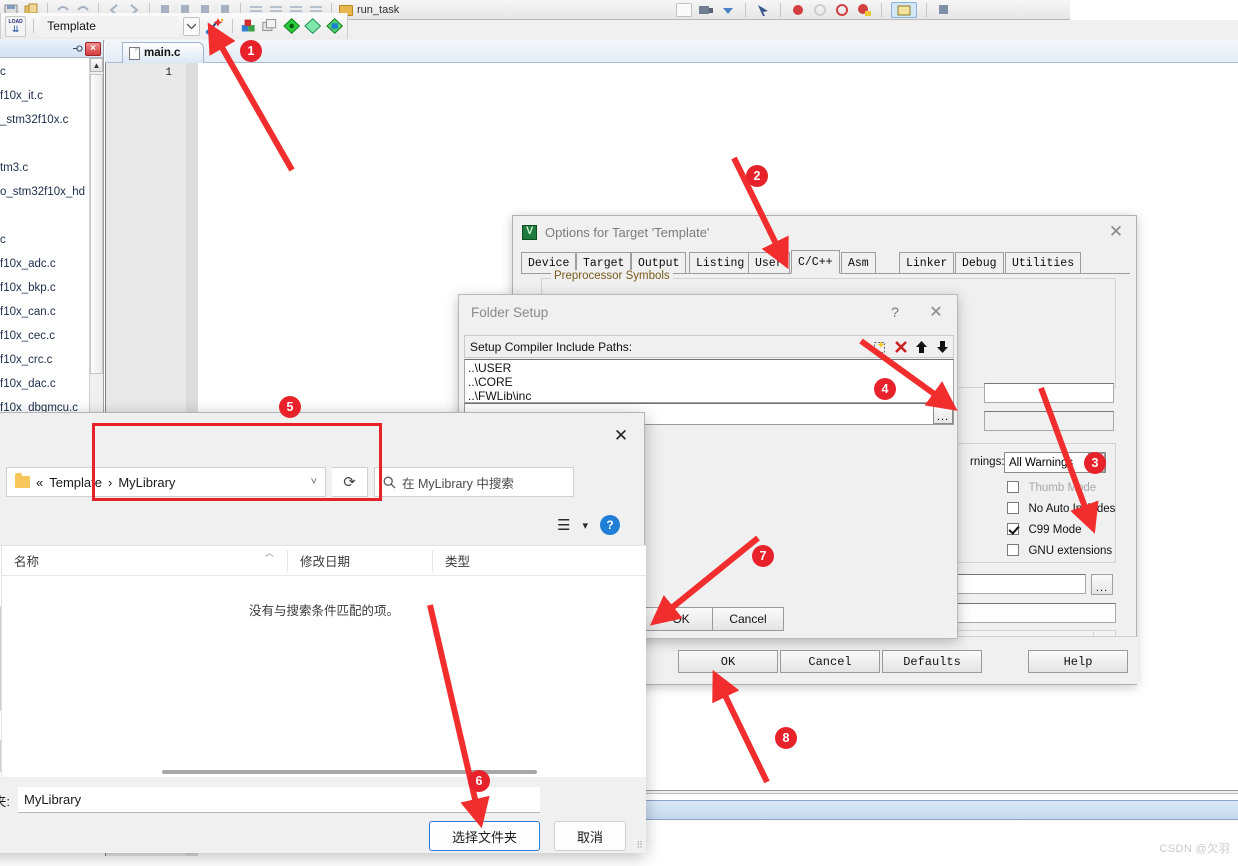  Describe the element at coordinates (748, 619) in the screenshot. I see `folder-setup-cancel-button: Cancel` at that location.